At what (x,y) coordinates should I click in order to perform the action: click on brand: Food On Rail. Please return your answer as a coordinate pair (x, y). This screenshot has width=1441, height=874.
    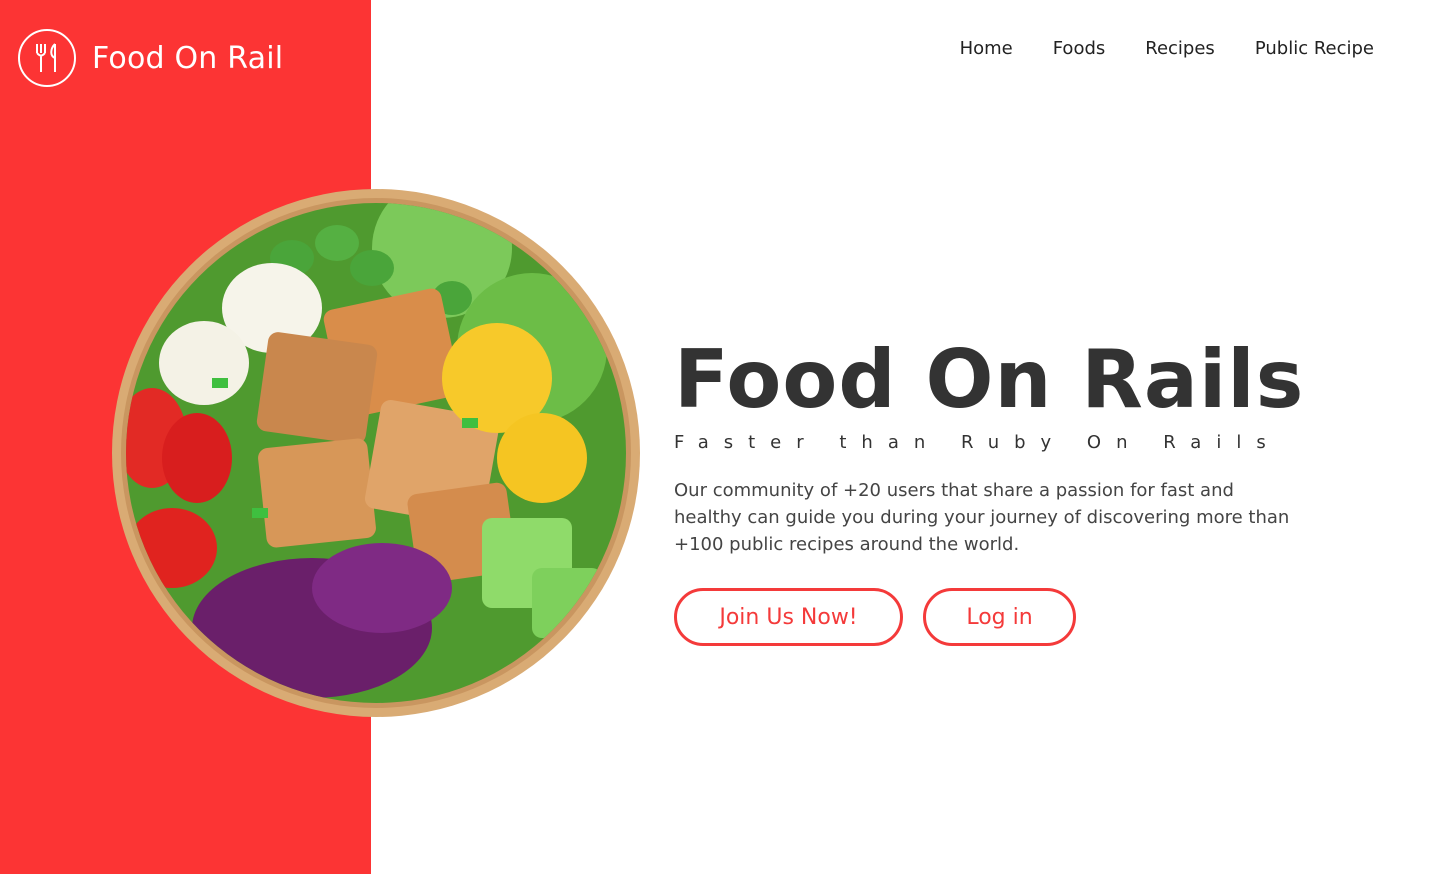
    Looking at the image, I should click on (150, 58).